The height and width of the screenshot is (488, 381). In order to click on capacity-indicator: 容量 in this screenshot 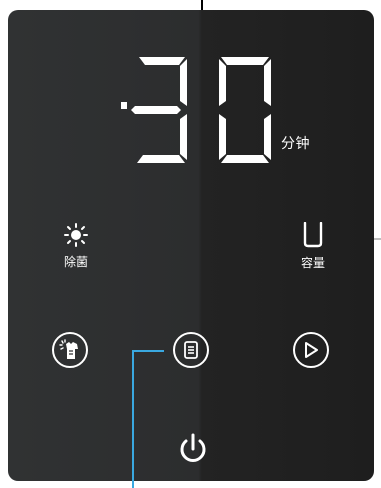, I will do `click(313, 246)`.